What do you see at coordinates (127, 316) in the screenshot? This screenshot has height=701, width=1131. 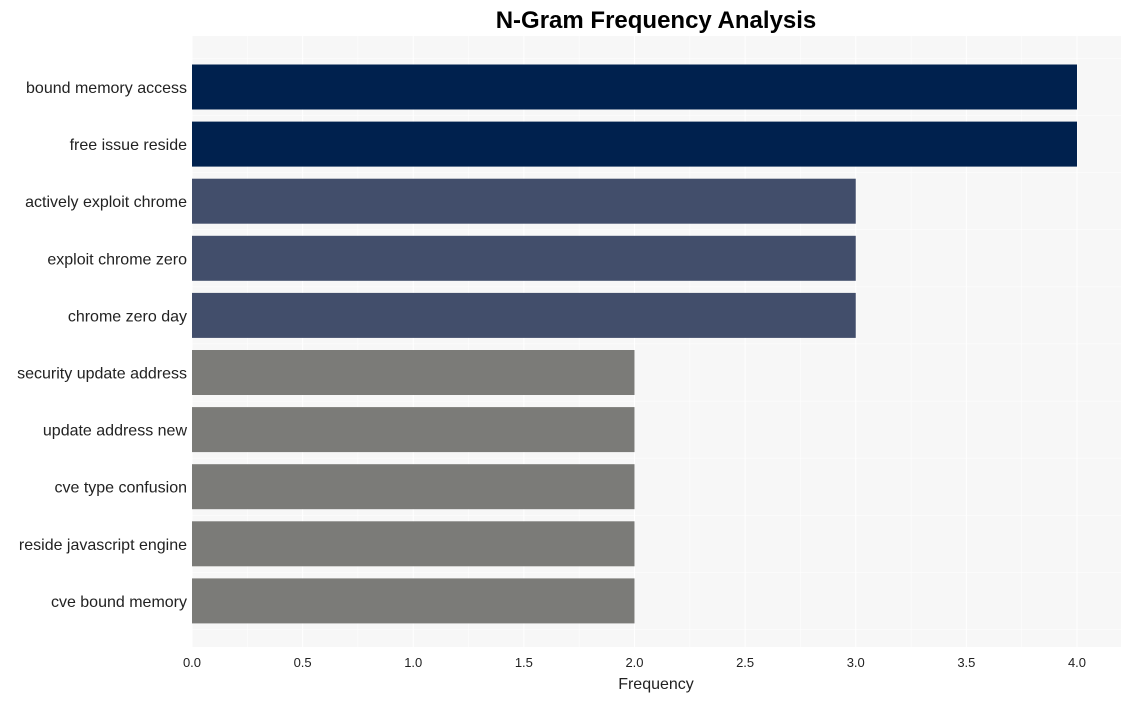 I see `y-tick-label: chrome zero day` at bounding box center [127, 316].